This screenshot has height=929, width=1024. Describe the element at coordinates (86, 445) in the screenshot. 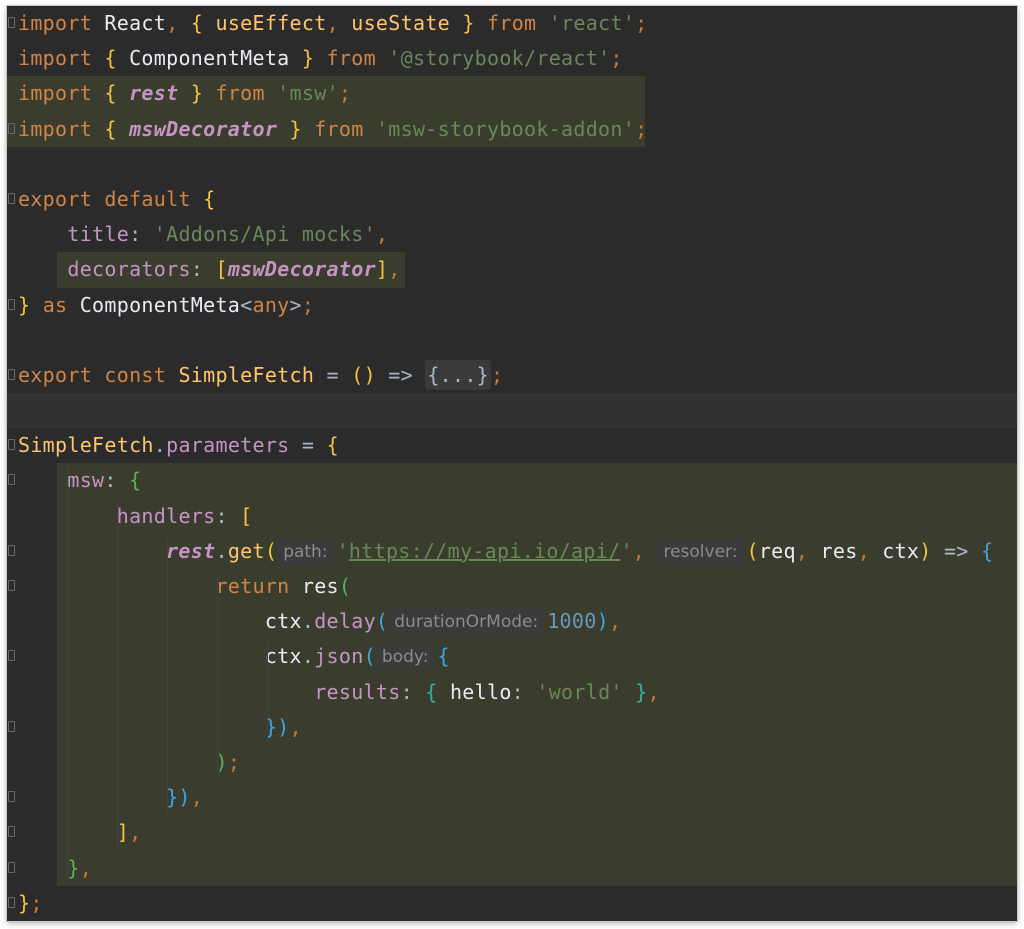

I see `code-token: SimpleFetch` at that location.